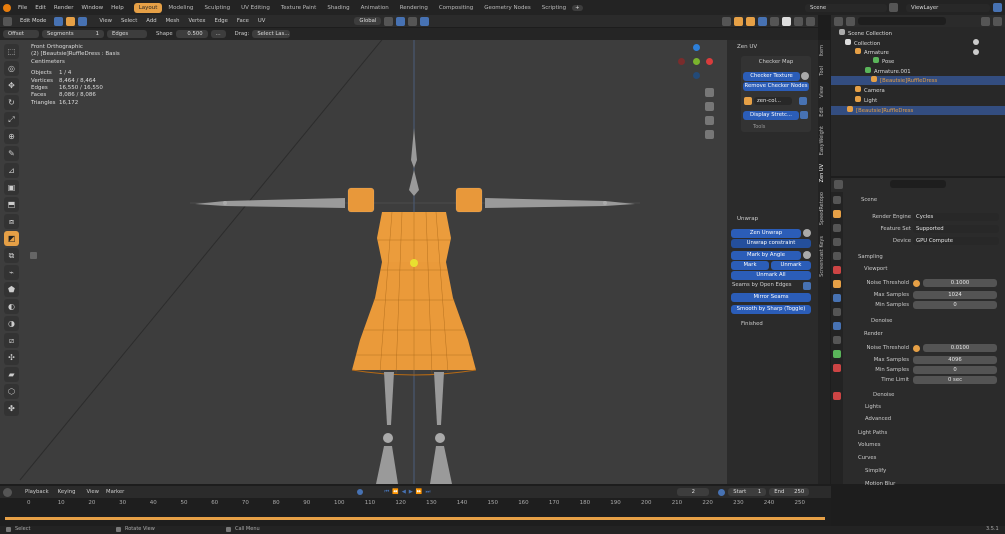  Describe the element at coordinates (11, 170) in the screenshot. I see `measure-tool-icon: ⊿` at that location.